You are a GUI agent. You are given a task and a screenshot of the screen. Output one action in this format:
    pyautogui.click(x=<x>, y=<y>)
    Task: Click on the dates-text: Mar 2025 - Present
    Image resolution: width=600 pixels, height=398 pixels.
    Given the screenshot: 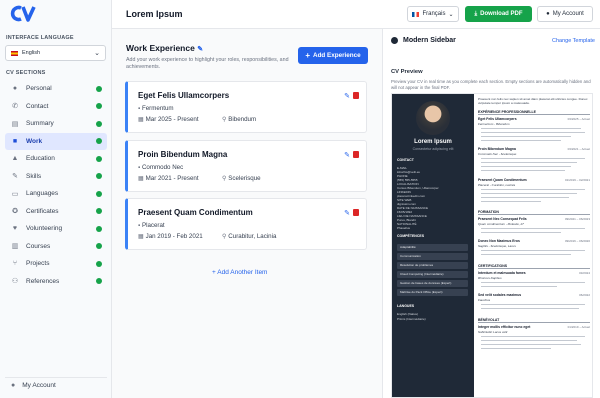 What is the action you would take?
    pyautogui.click(x=172, y=119)
    